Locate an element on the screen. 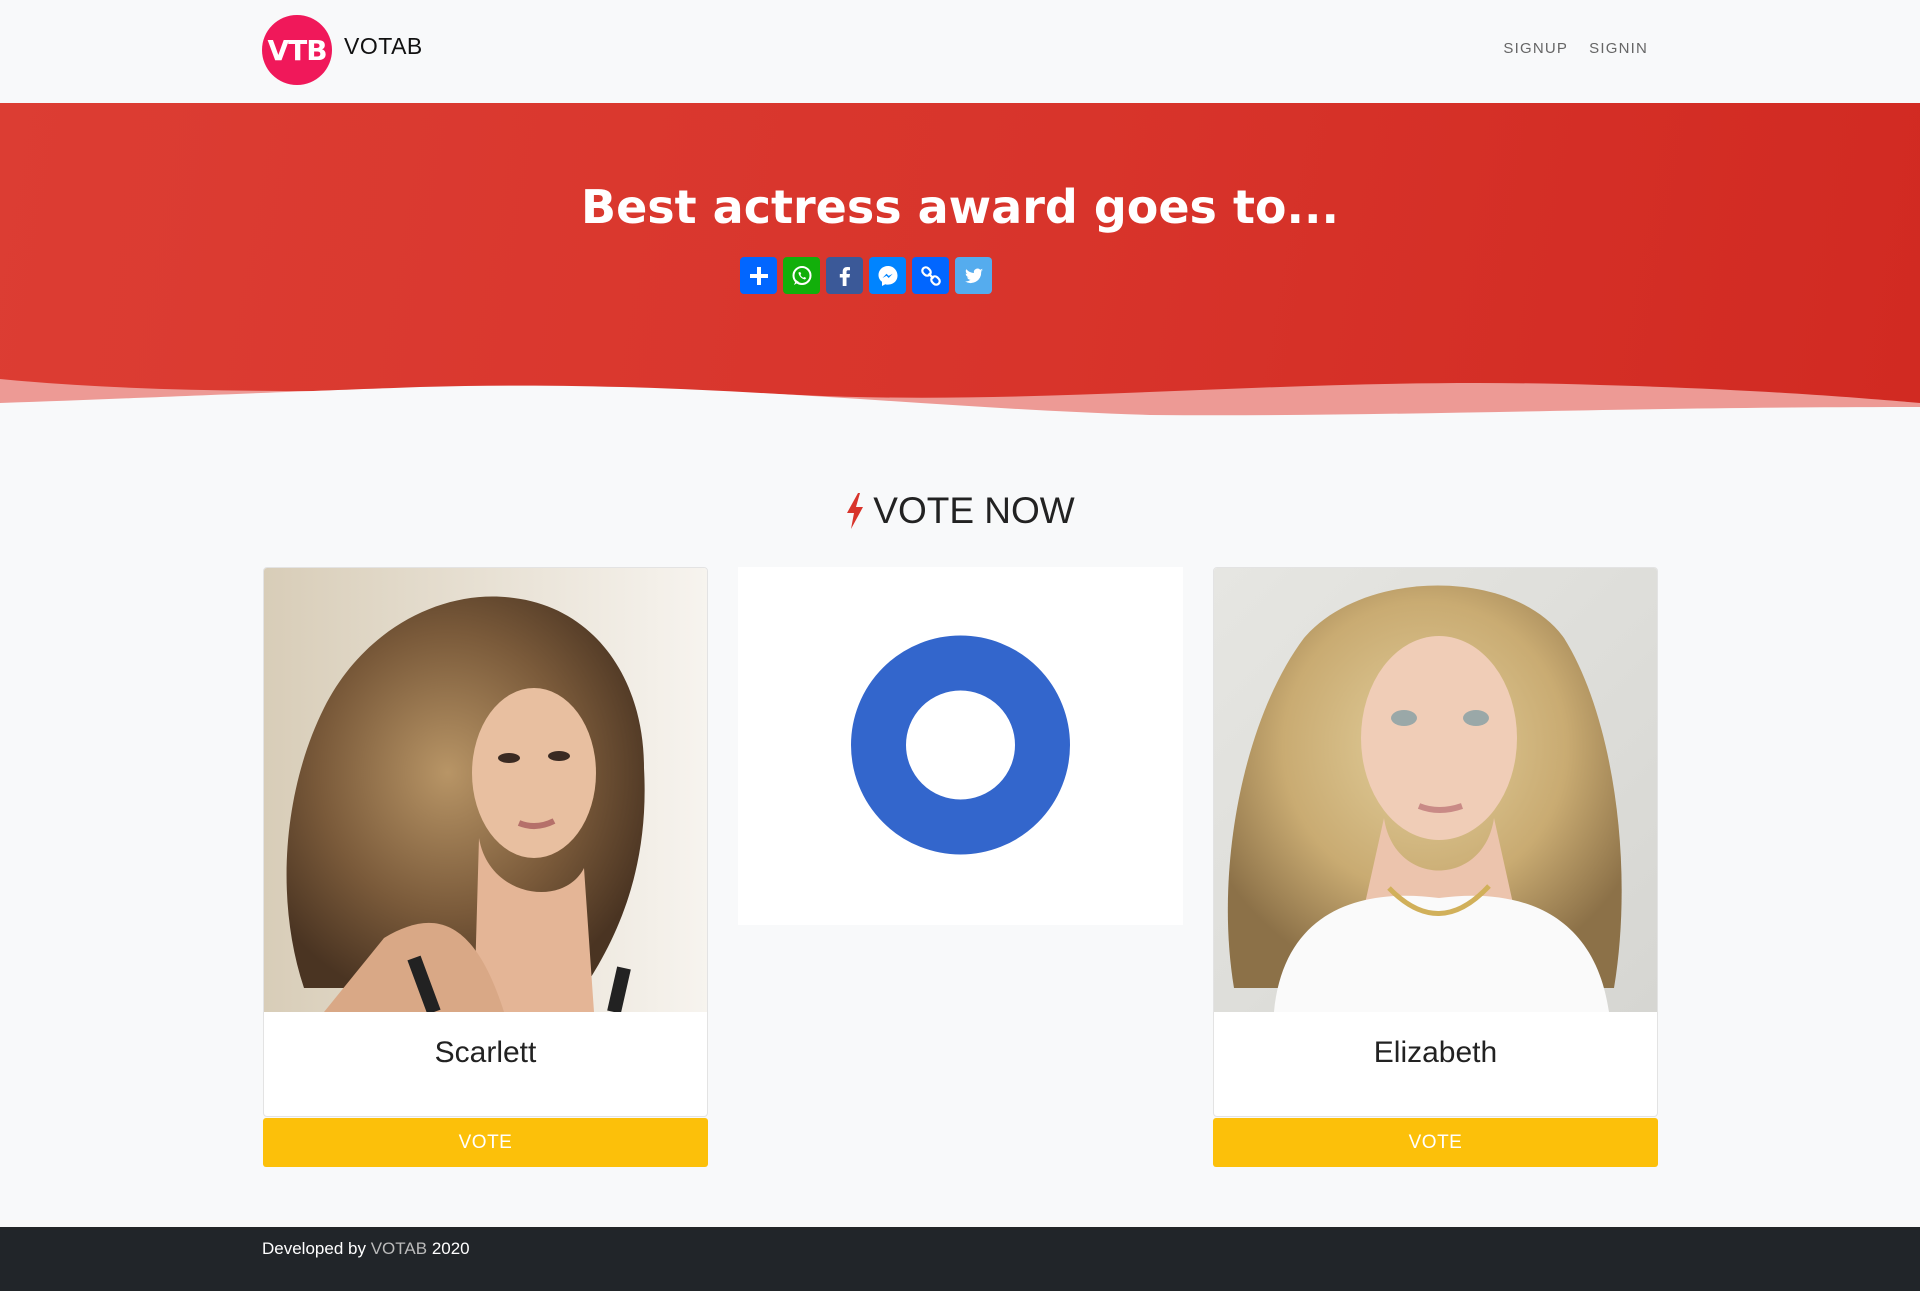  candidate-card-elizabeth: Elizabeth is located at coordinates (1435, 842).